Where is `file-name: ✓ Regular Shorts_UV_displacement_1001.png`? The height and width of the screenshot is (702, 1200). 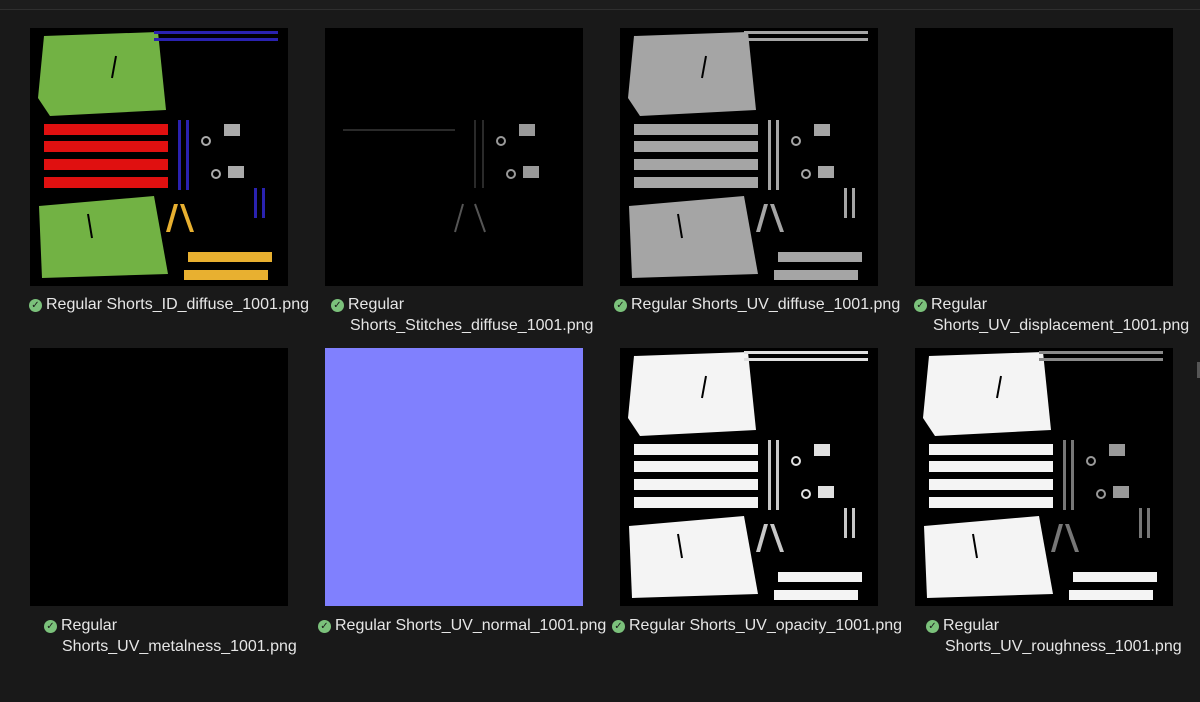
file-name: ✓ Regular Shorts_UV_displacement_1001.png is located at coordinates (1051, 315).